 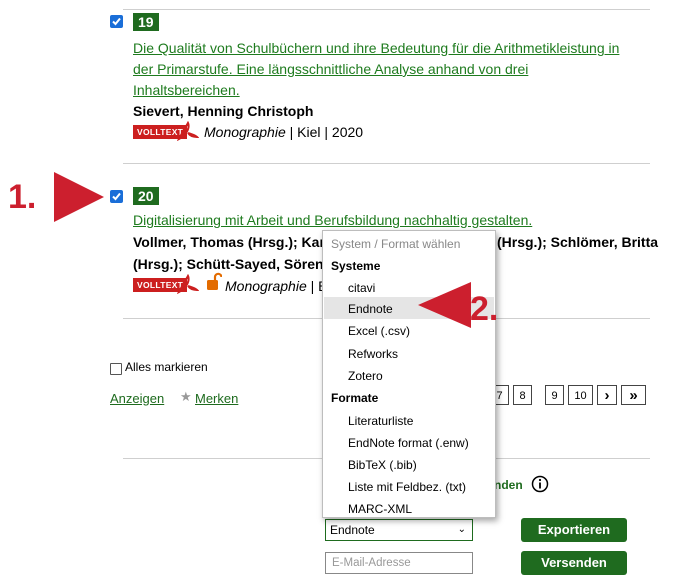 What do you see at coordinates (396, 244) in the screenshot?
I see `dropdown-header: System / Format wählen` at bounding box center [396, 244].